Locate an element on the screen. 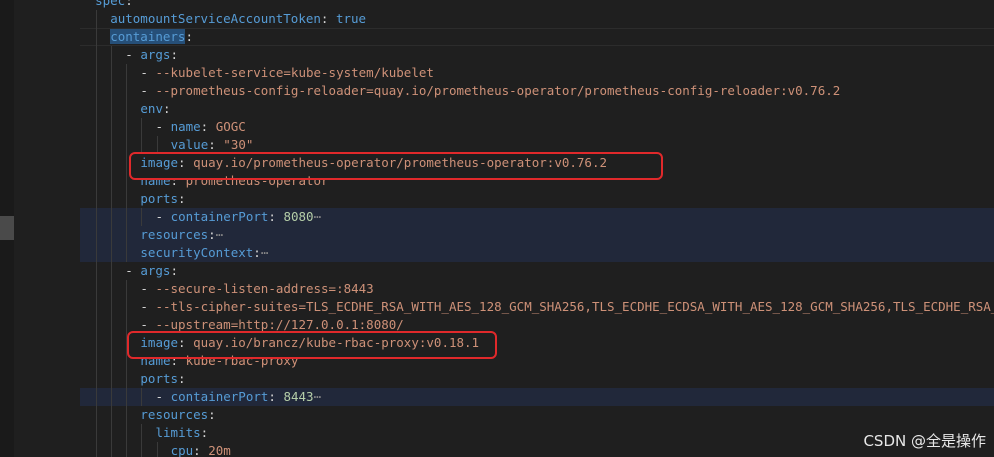 The image size is (994, 457). line-code: - --secure-listen-address=:8443 is located at coordinates (256, 289).